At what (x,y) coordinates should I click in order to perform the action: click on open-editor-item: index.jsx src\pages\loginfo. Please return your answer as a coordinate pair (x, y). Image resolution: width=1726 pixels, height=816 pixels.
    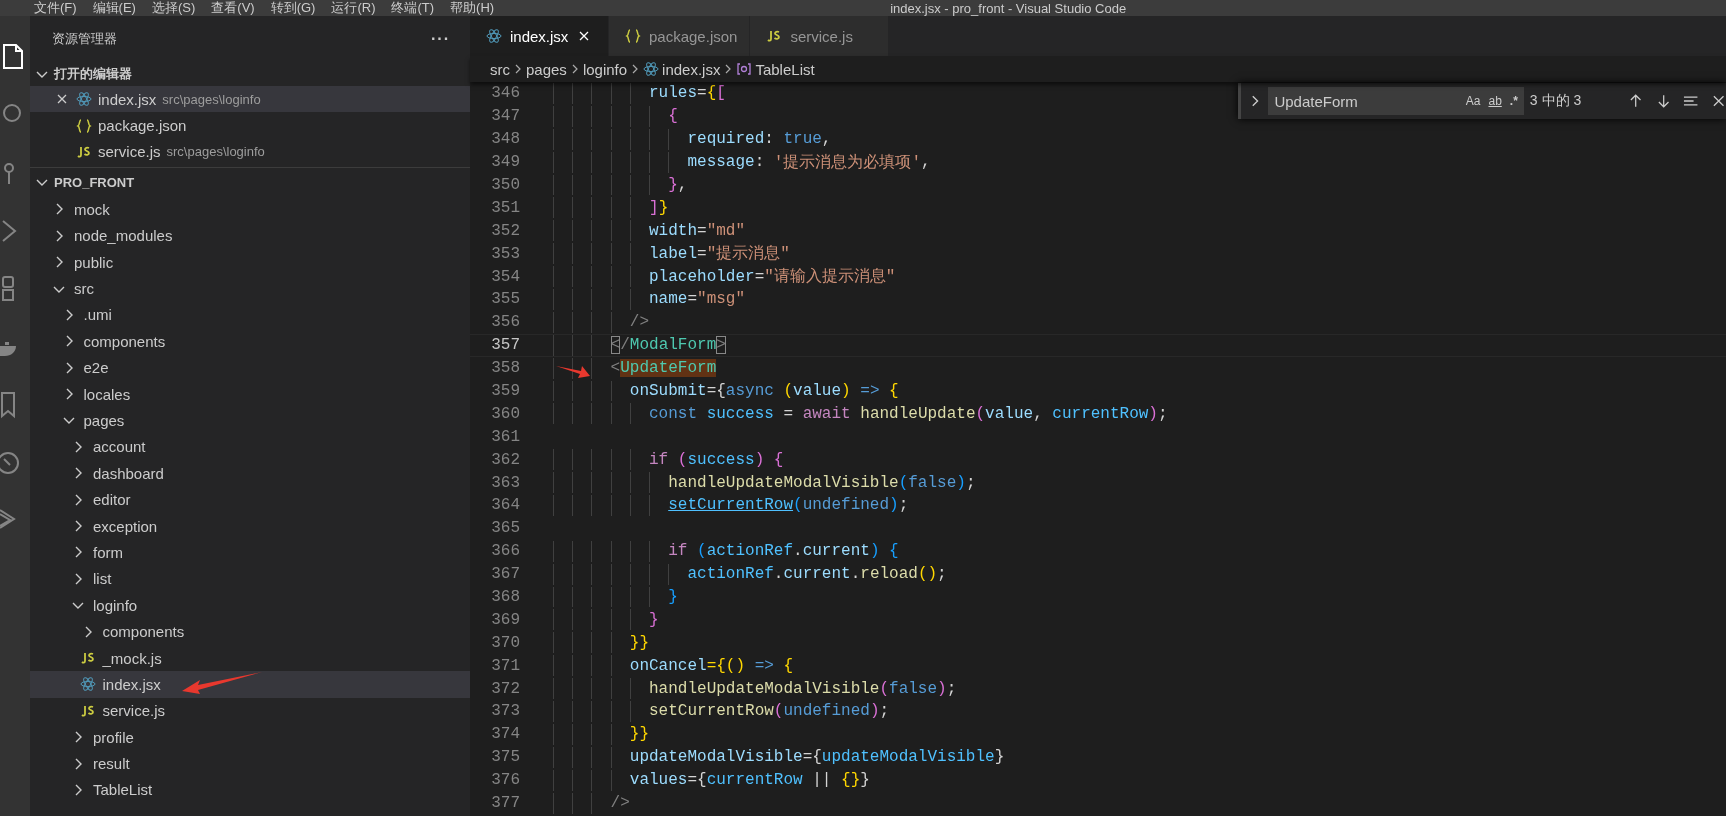
    Looking at the image, I should click on (250, 99).